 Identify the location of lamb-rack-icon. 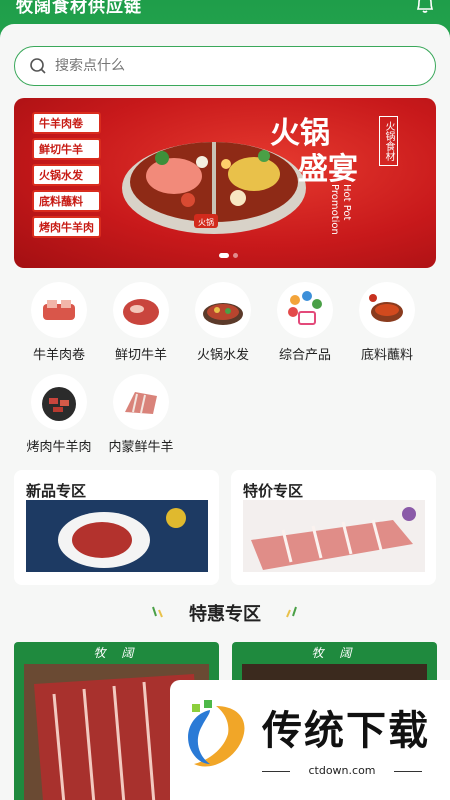
(141, 402).